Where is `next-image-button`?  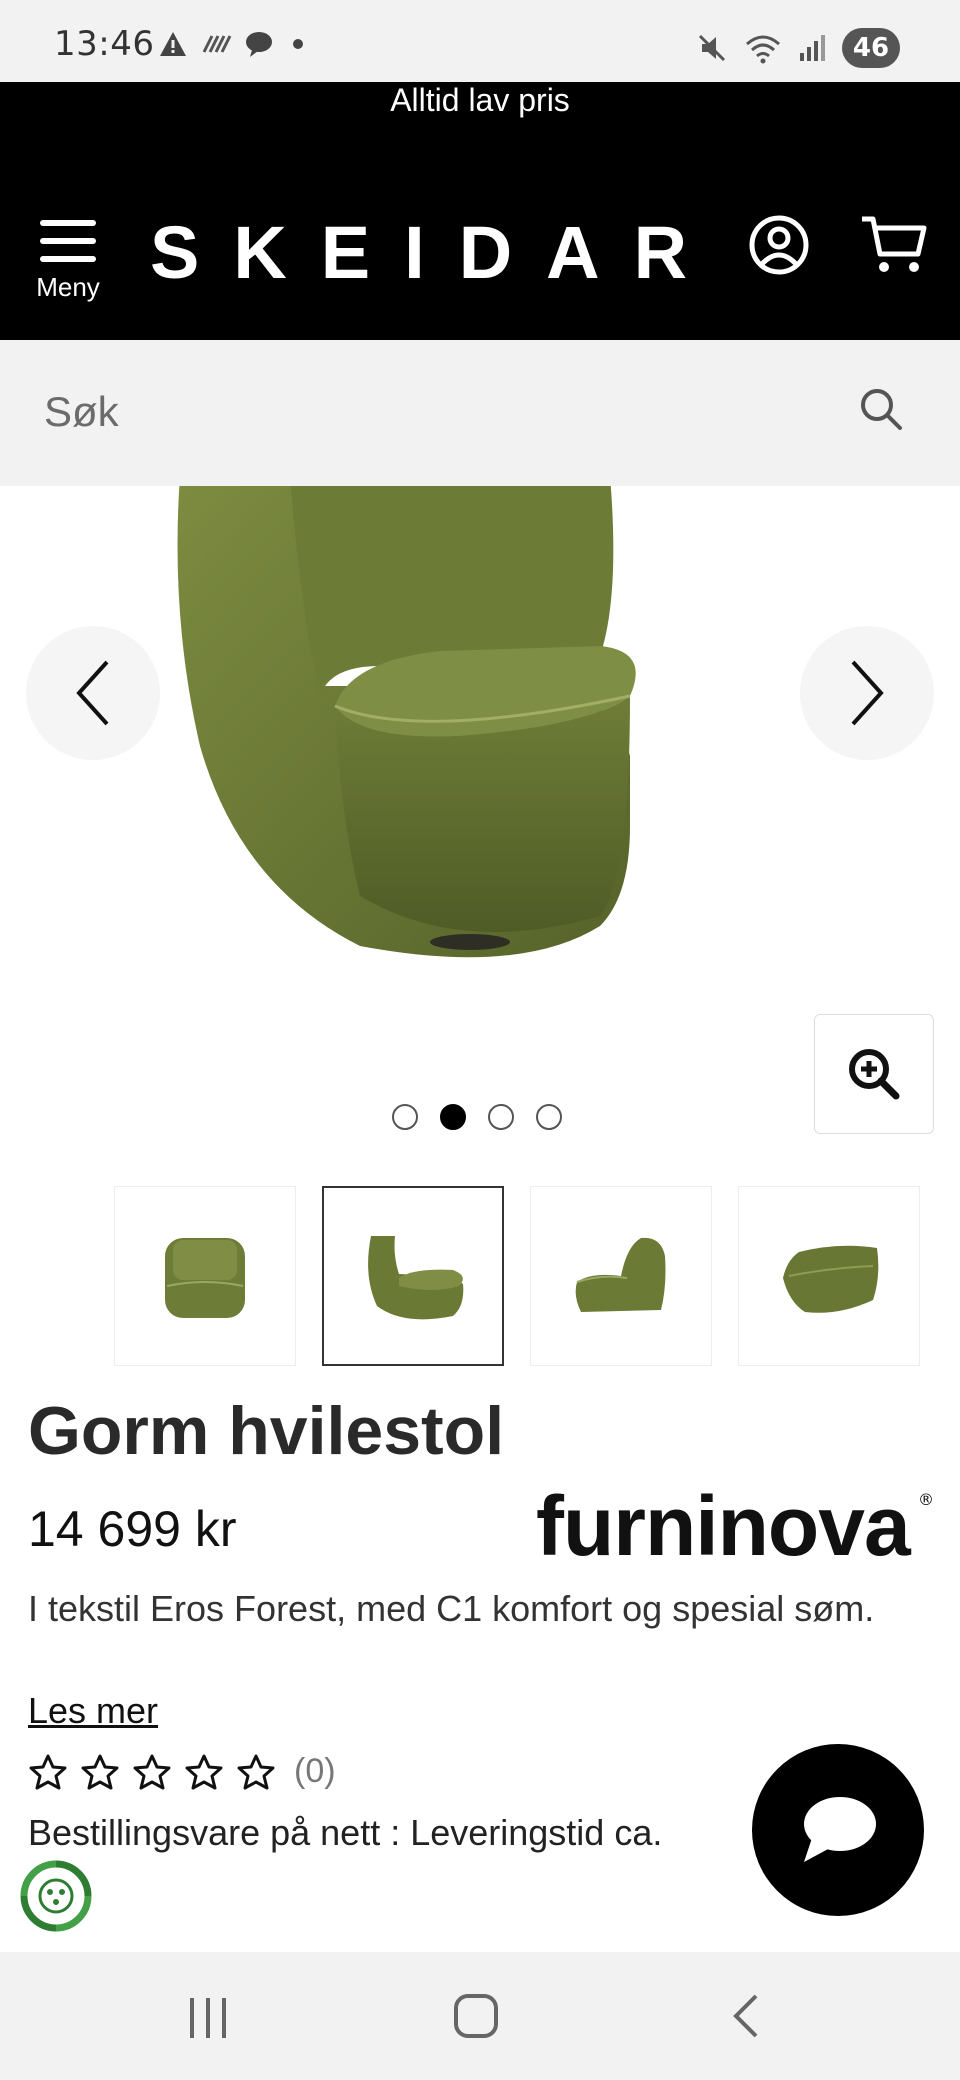 next-image-button is located at coordinates (867, 693).